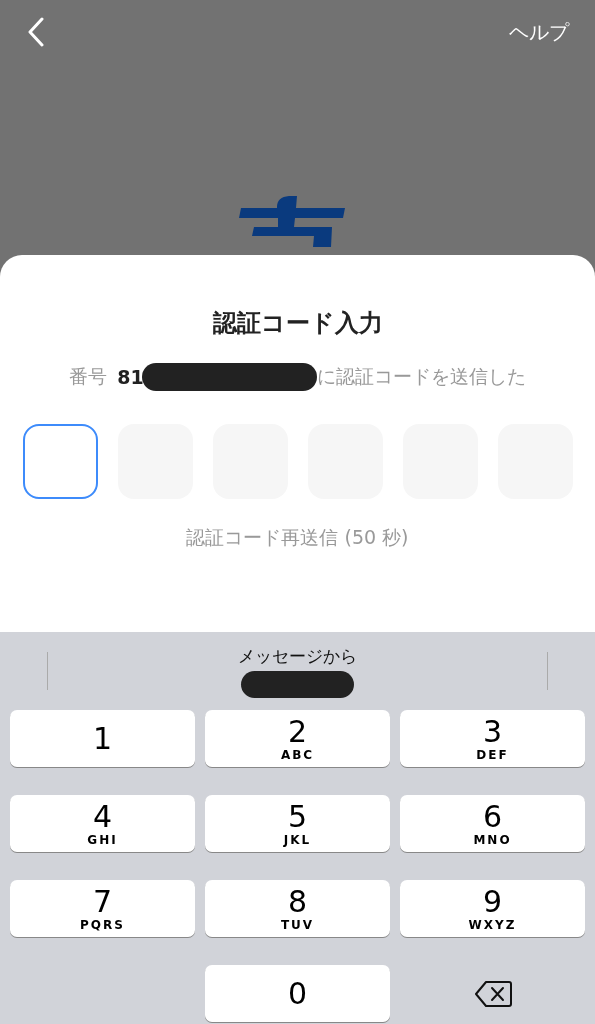 Image resolution: width=595 pixels, height=1024 pixels. Describe the element at coordinates (297, 738) in the screenshot. I see `number-key: 2 ABC` at that location.